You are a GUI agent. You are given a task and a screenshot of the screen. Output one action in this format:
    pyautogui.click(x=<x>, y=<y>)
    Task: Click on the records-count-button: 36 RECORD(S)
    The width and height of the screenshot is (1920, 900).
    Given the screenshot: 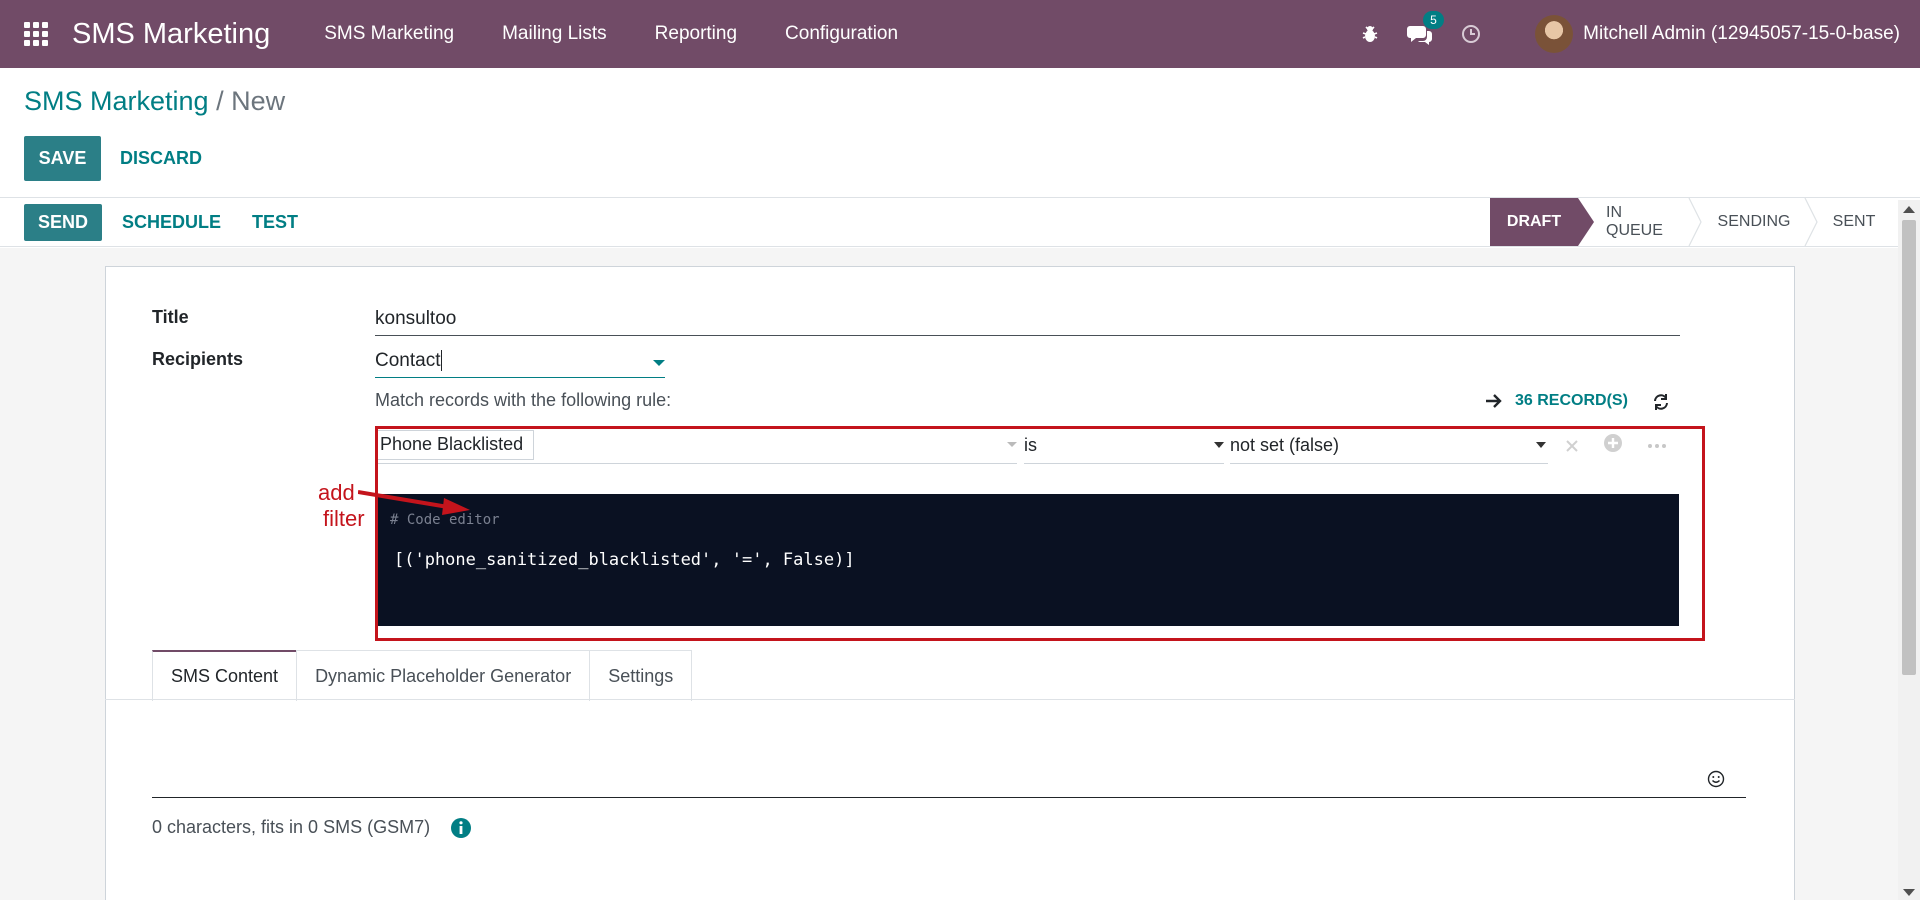 What is the action you would take?
    pyautogui.click(x=1556, y=401)
    